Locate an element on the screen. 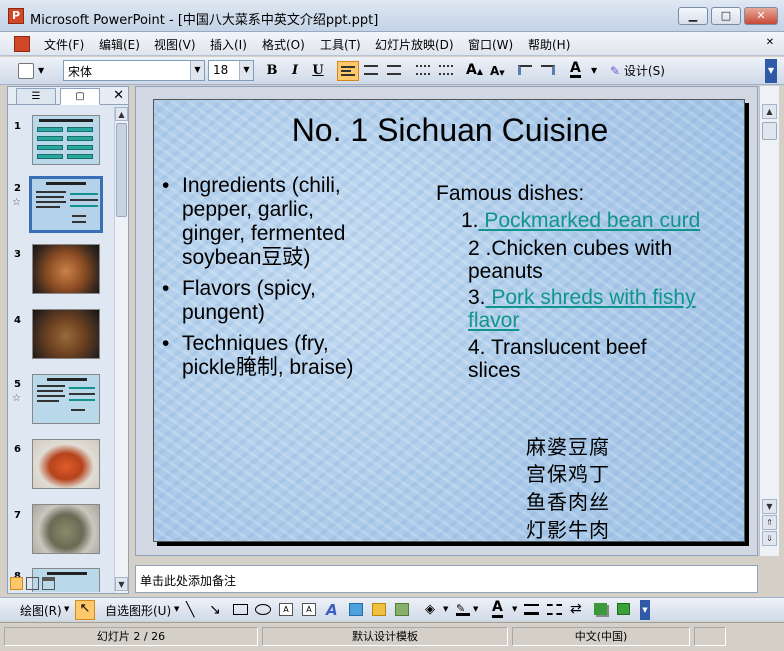 The width and height of the screenshot is (784, 651). powerpoint-app-icon: P is located at coordinates (16, 16).